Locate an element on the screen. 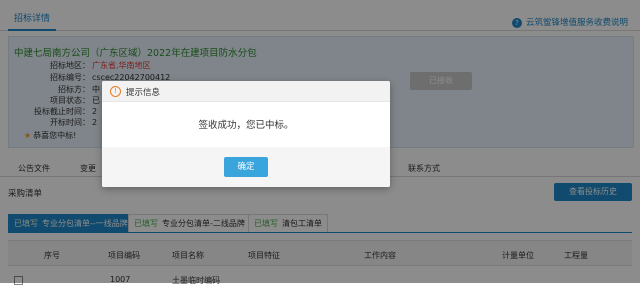 The width and height of the screenshot is (640, 286). confirm-button: 确定 is located at coordinates (246, 167).